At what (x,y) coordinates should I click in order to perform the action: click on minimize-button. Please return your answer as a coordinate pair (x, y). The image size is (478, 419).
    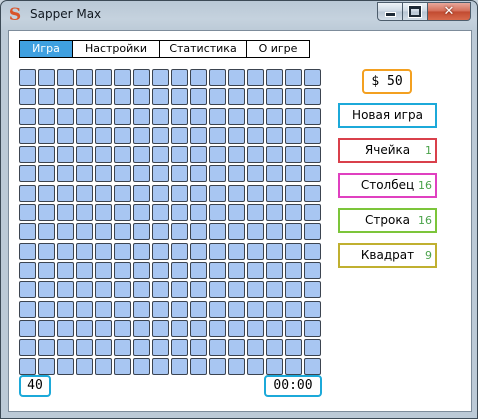
    Looking at the image, I should click on (389, 11).